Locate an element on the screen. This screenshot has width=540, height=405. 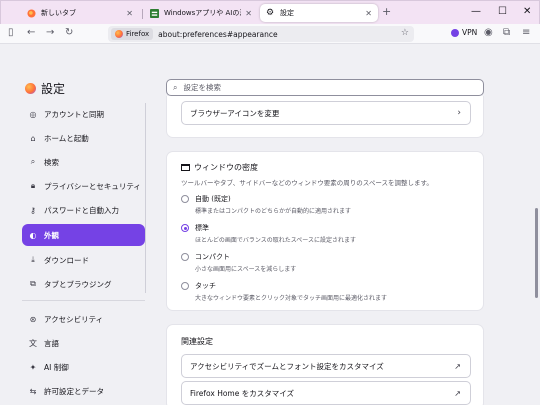
tabs-icon: ⧉ is located at coordinates (33, 283).